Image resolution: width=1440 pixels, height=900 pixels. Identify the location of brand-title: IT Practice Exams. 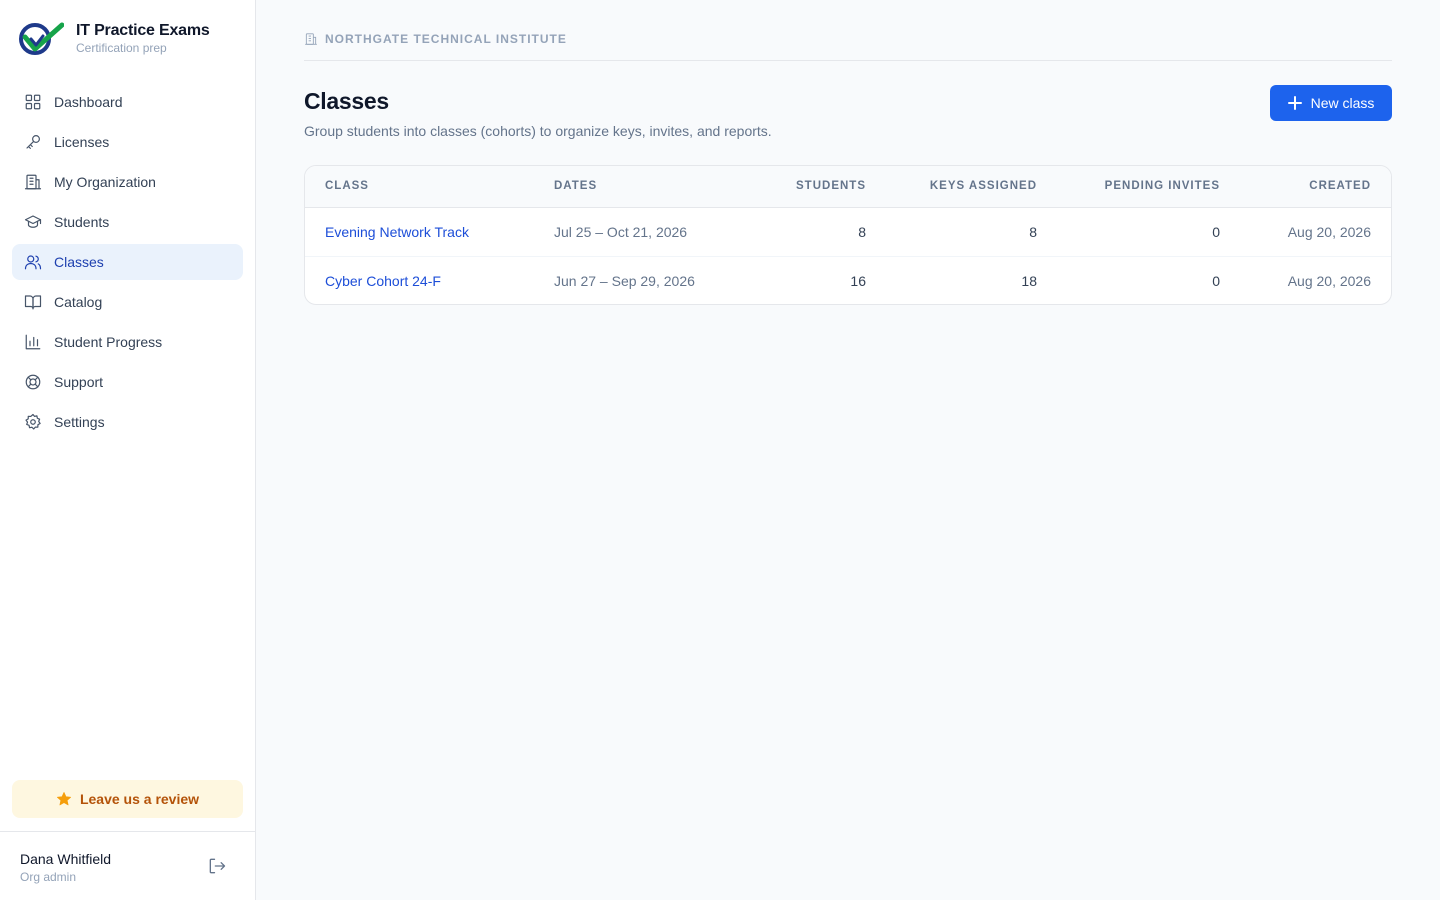
(143, 30).